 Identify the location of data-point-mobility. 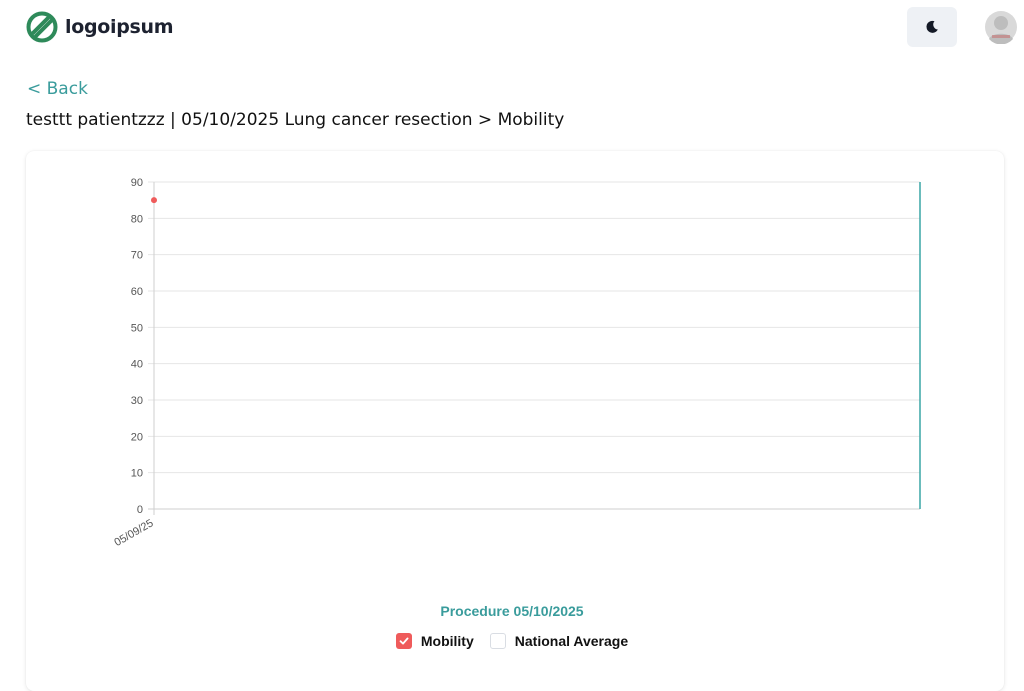
(154, 200).